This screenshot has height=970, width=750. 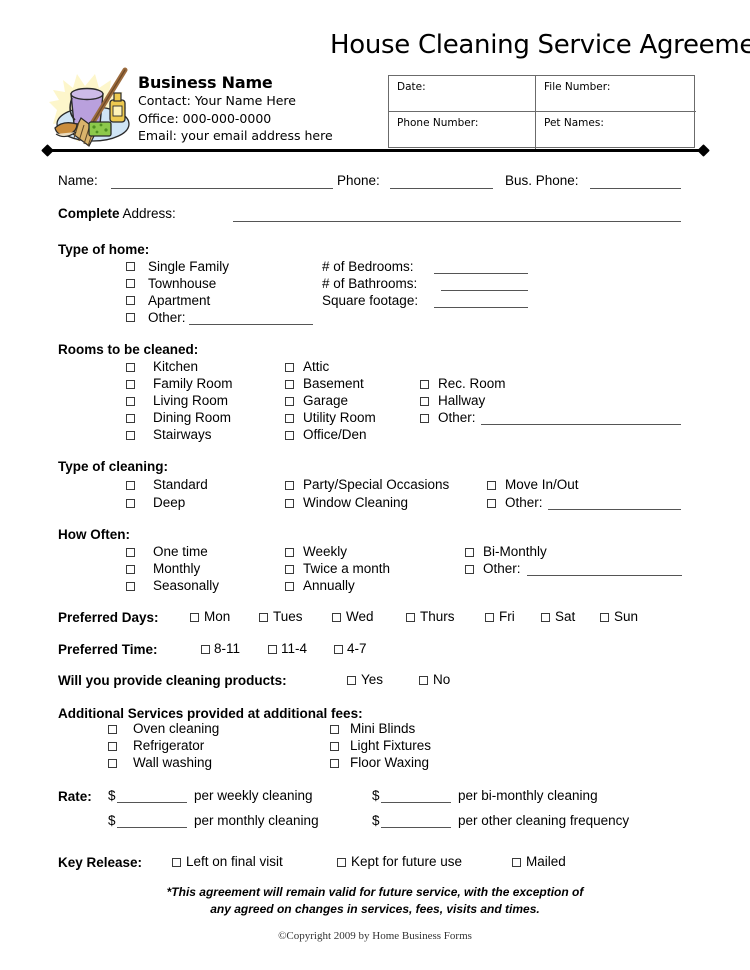 I want to click on pet-names-cell: Pet Names:, so click(x=616, y=130).